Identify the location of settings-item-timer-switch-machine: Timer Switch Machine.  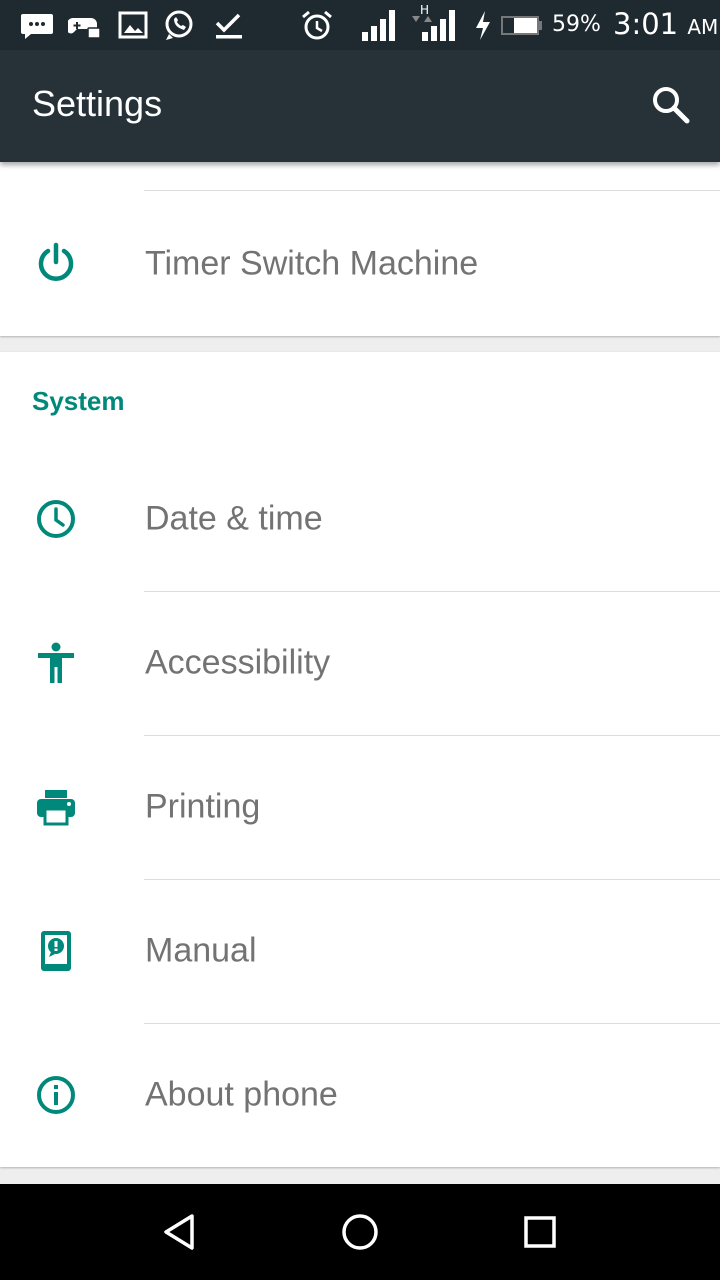
(360, 264).